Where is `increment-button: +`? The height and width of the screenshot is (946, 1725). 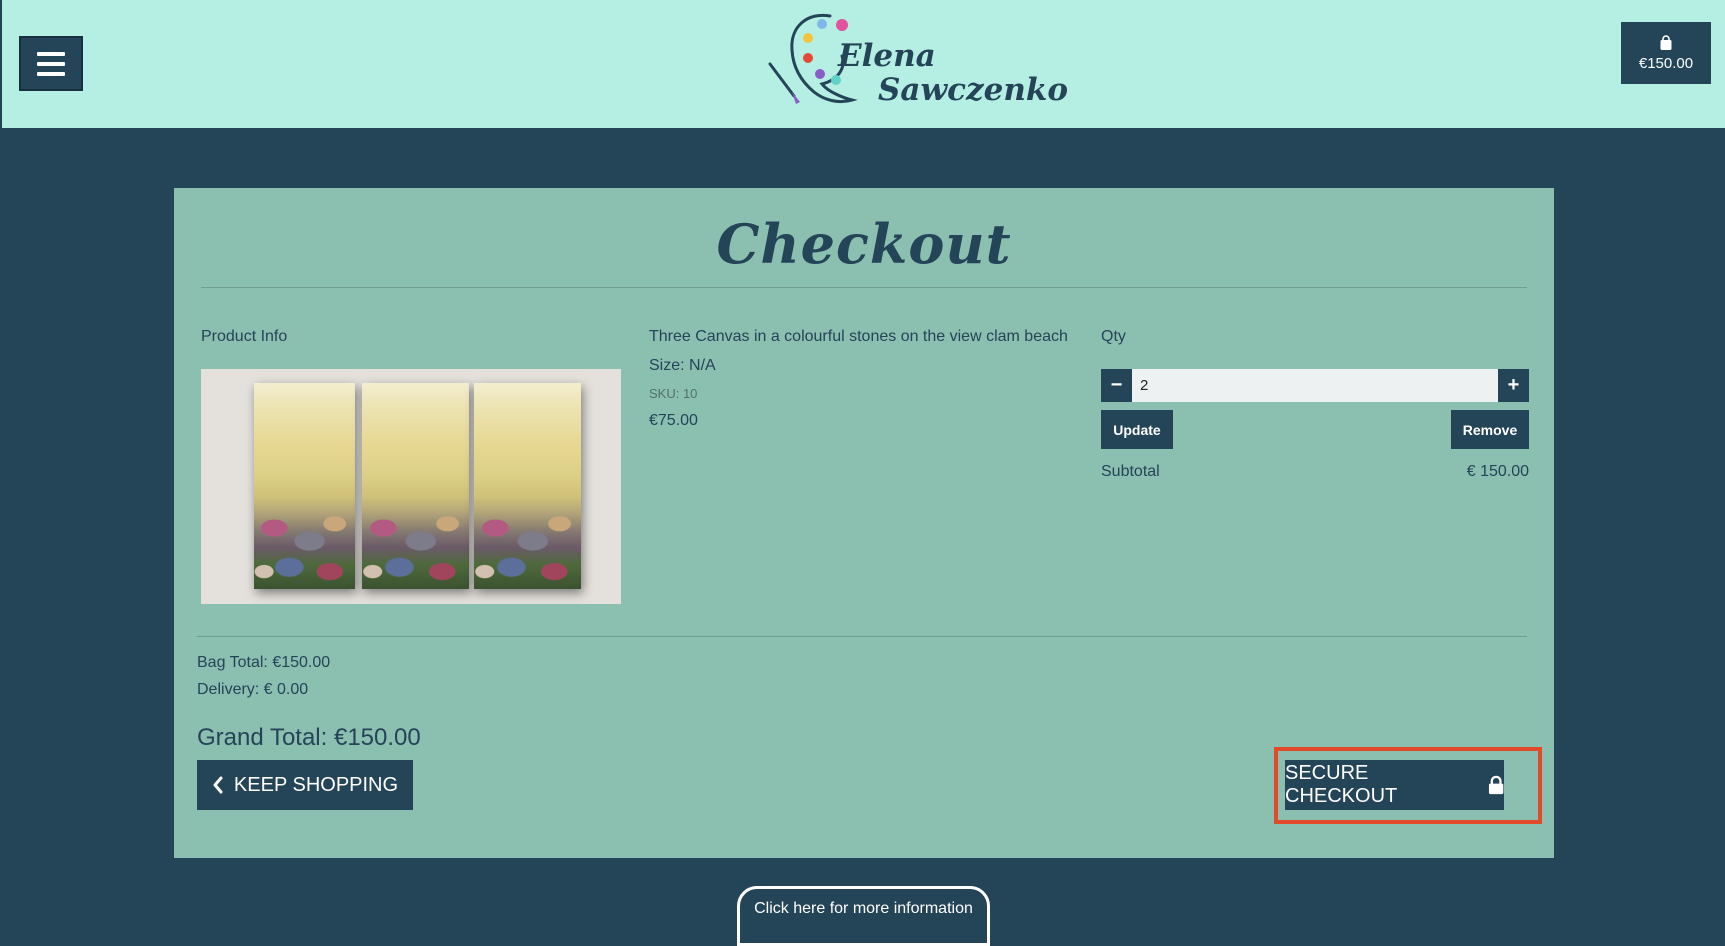
increment-button: + is located at coordinates (1513, 385).